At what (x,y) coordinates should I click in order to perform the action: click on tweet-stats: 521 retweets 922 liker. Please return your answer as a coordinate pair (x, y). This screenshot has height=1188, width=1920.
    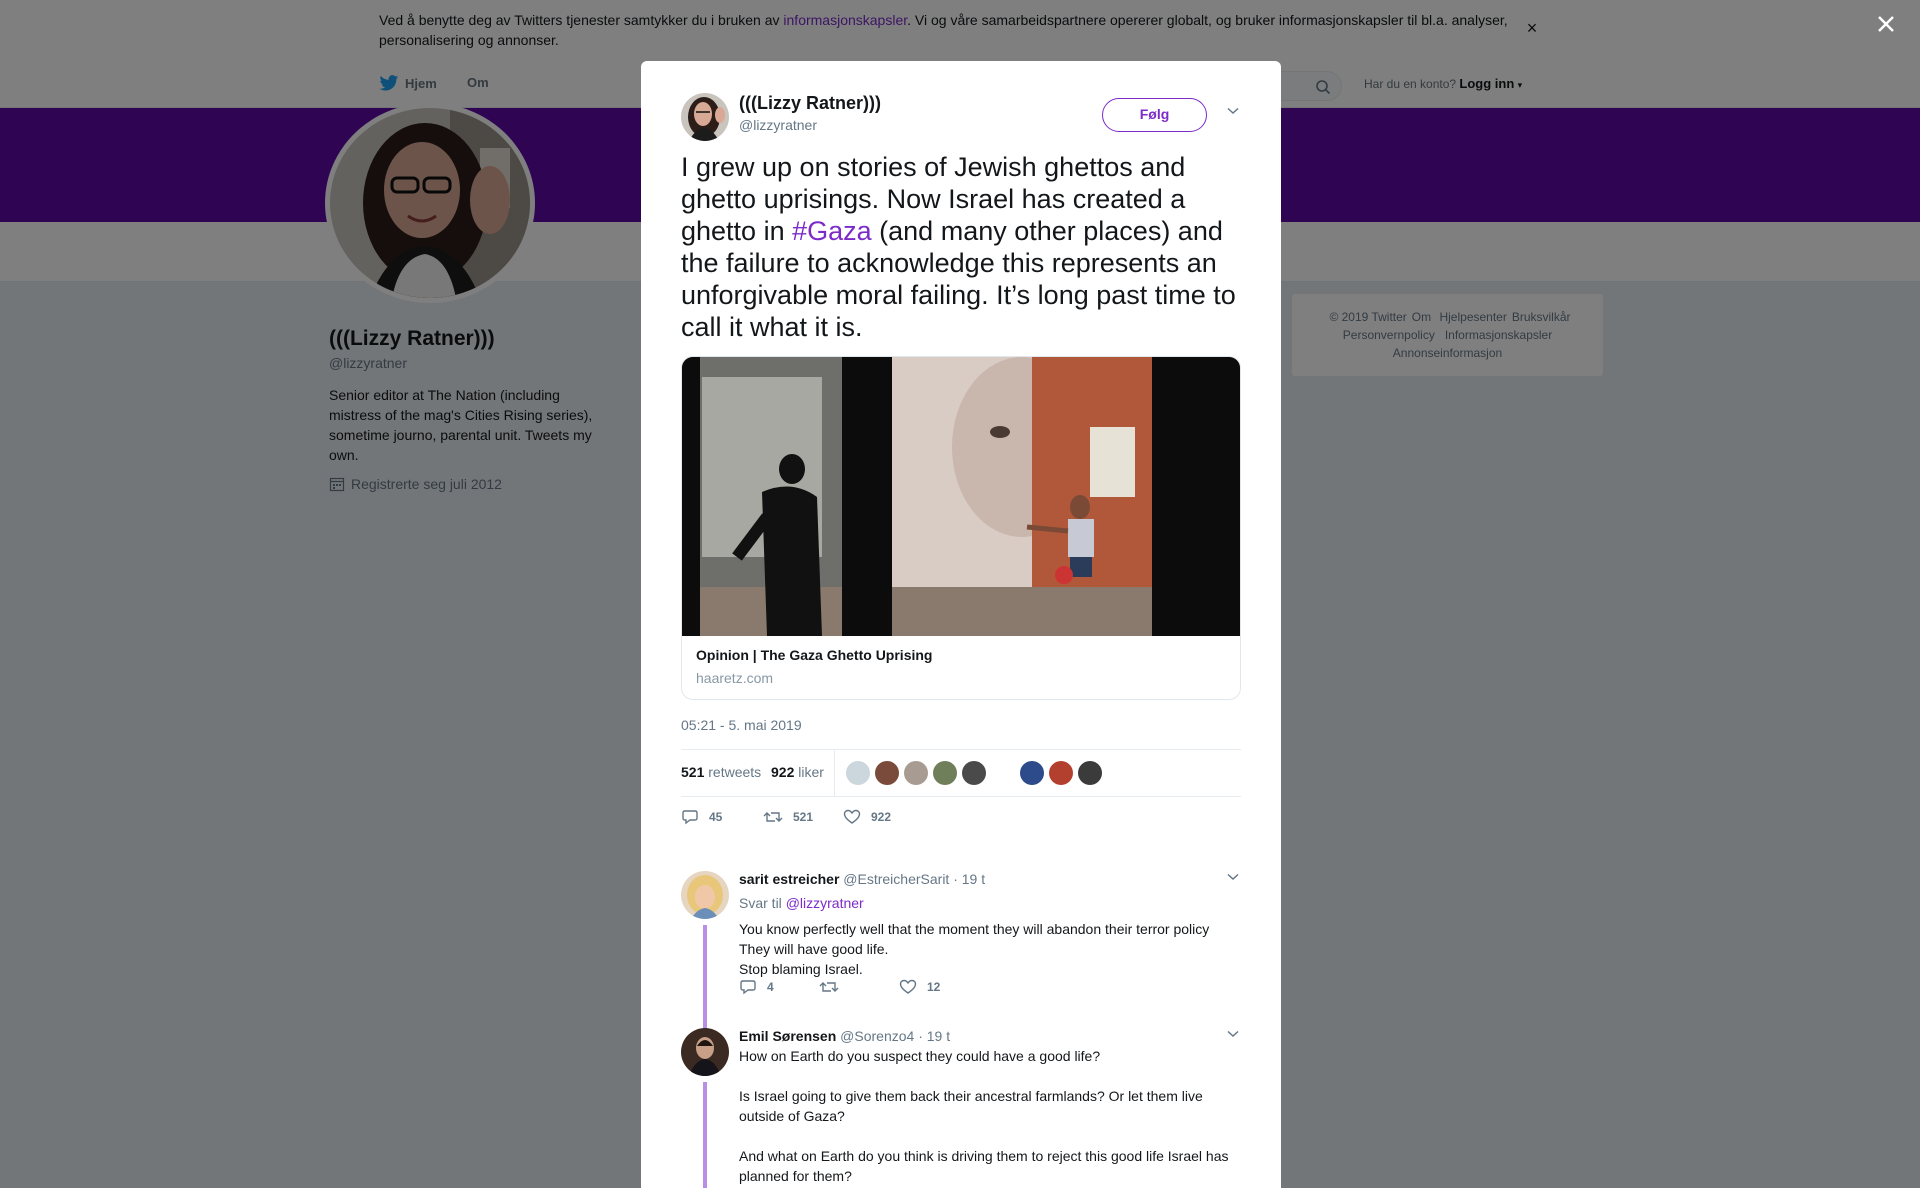
    Looking at the image, I should click on (961, 773).